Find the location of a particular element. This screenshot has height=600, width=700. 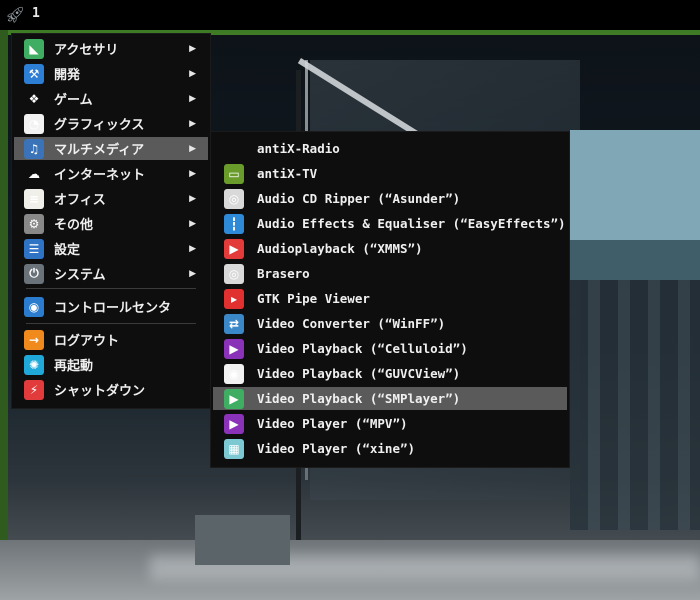

submenu-item-label: Video Playback (“Celluloid”) is located at coordinates (362, 348).